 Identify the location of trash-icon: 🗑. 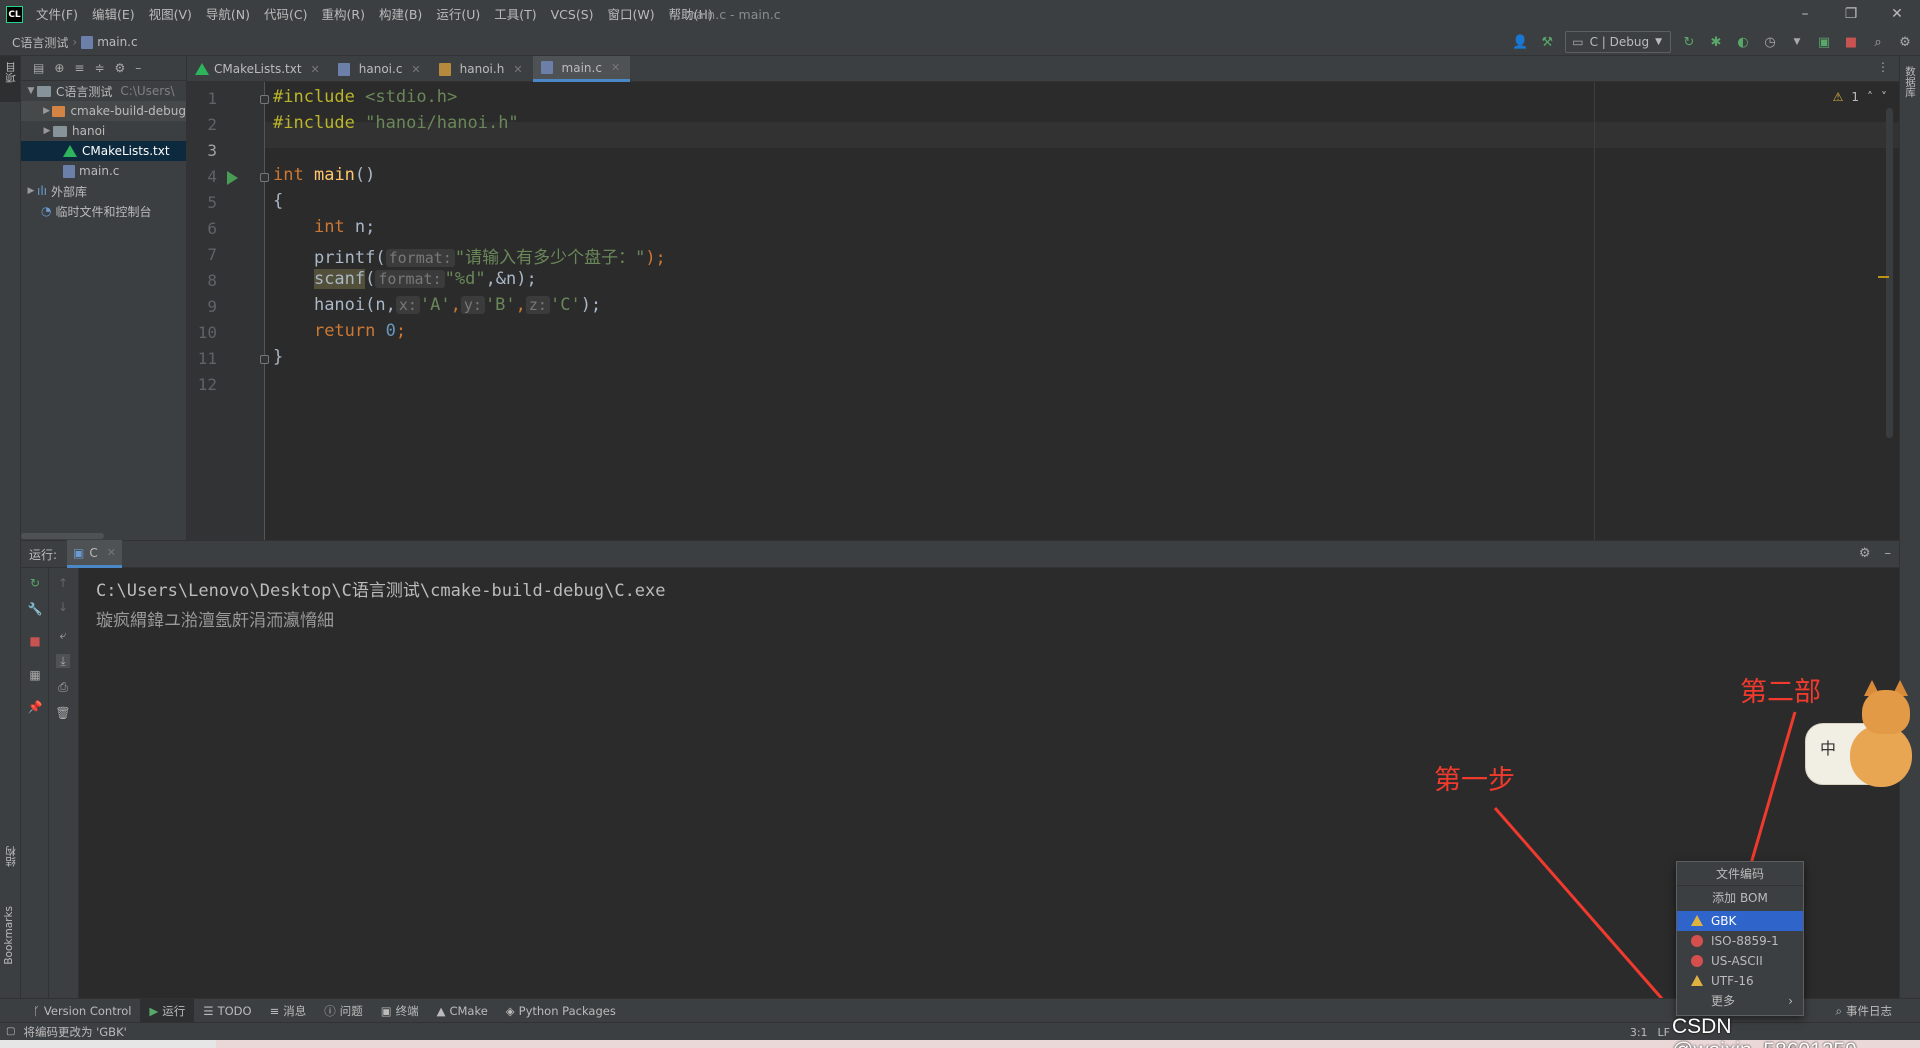
(62, 713).